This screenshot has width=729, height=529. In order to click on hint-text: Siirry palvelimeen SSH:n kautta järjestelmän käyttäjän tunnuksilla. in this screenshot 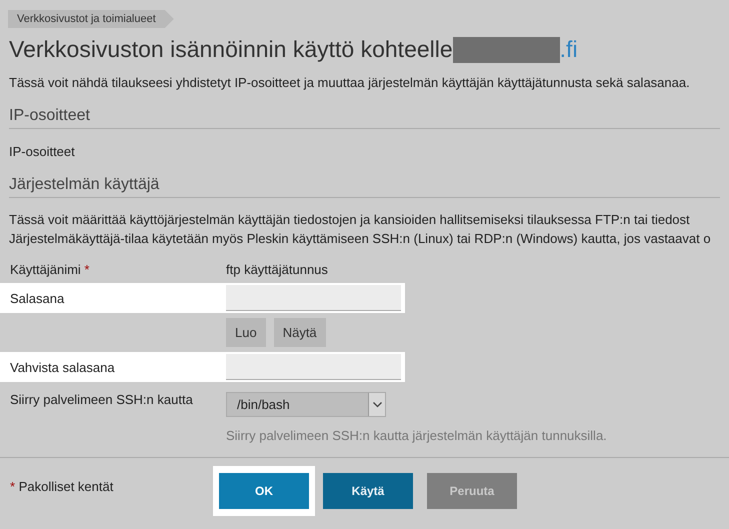, I will do `click(416, 435)`.